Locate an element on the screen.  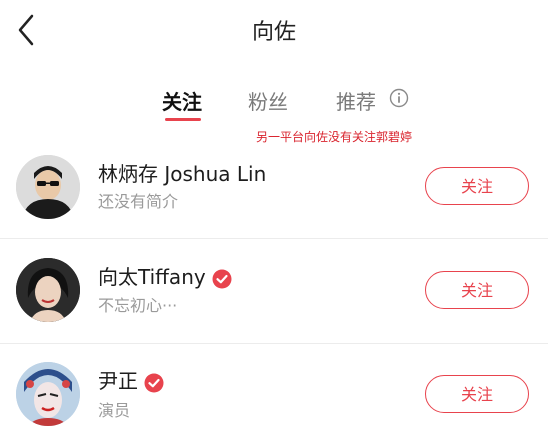
divider is located at coordinates (274, 238).